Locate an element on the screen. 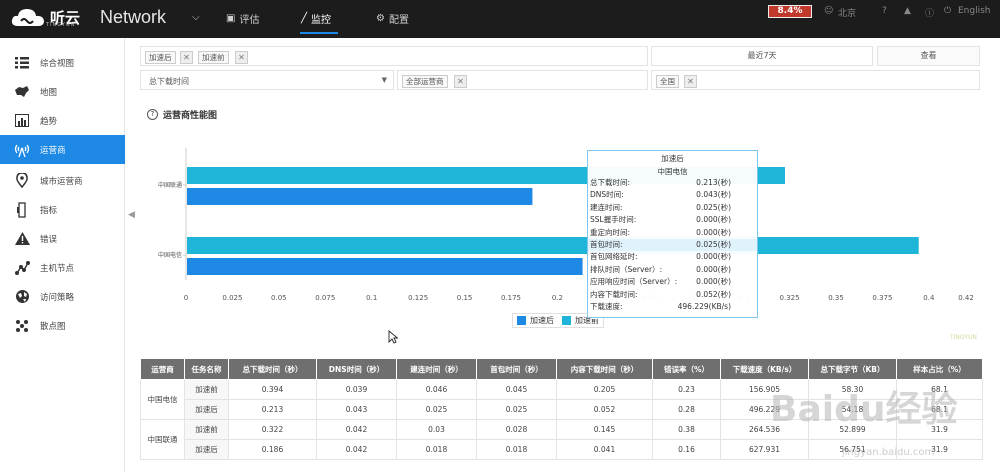  location-label: 北京 is located at coordinates (847, 12).